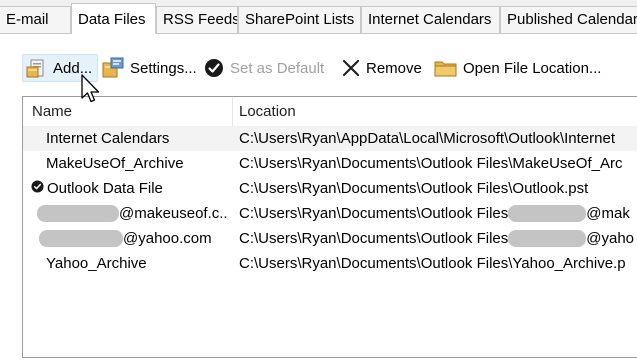 Image resolution: width=637 pixels, height=362 pixels. I want to click on tab-label: SharePoint Lists, so click(300, 19).